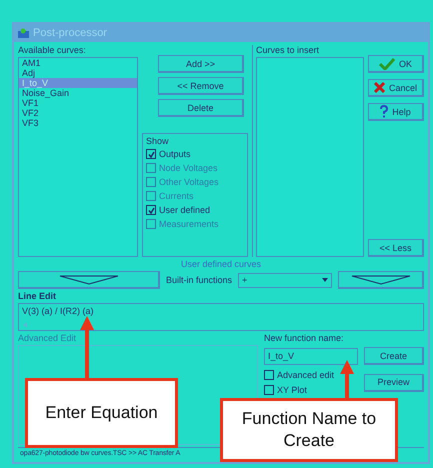 The height and width of the screenshot is (468, 433). I want to click on window-title: Post-processor, so click(70, 33).